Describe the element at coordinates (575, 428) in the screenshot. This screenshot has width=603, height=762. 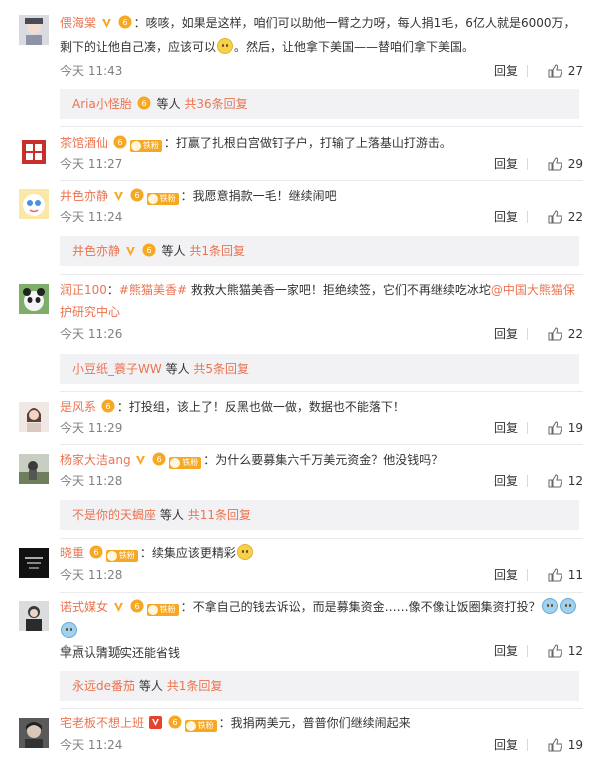
I see `like-count: 19` at that location.